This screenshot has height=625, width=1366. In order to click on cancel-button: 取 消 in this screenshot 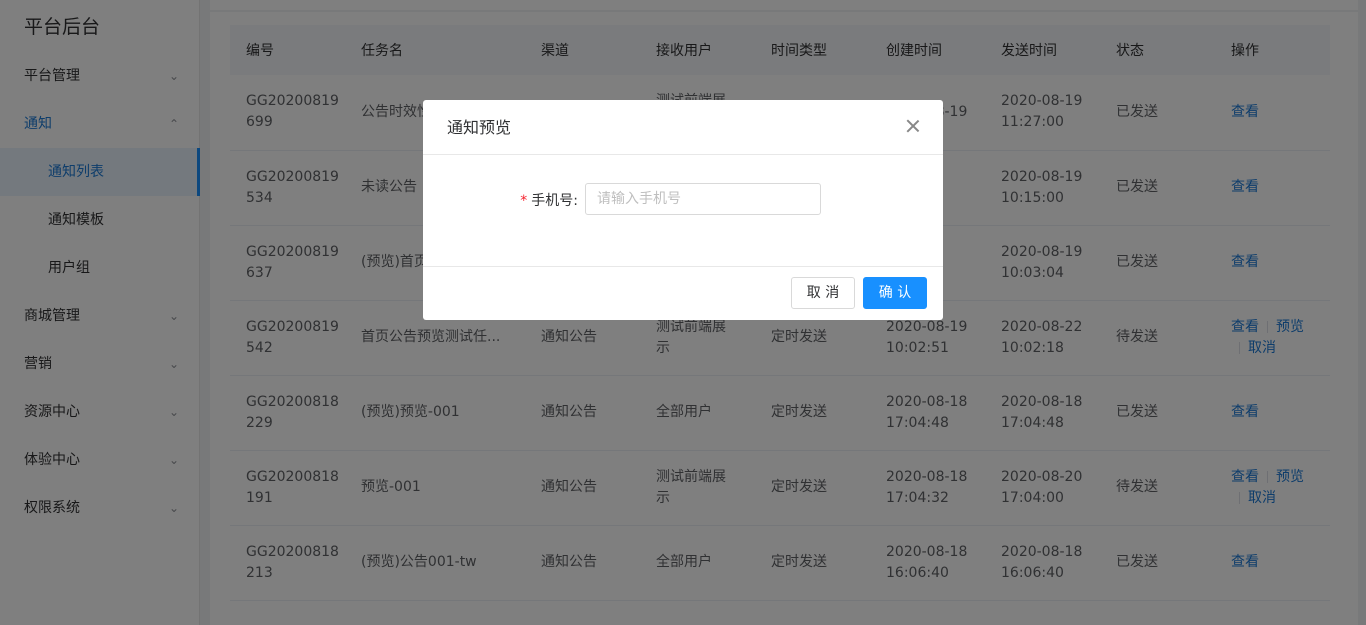, I will do `click(823, 293)`.